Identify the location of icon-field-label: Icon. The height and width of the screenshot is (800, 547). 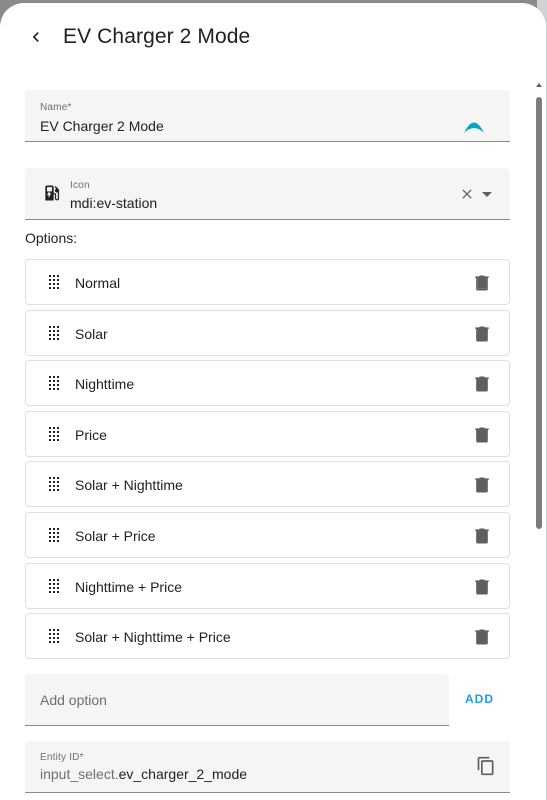
(80, 185).